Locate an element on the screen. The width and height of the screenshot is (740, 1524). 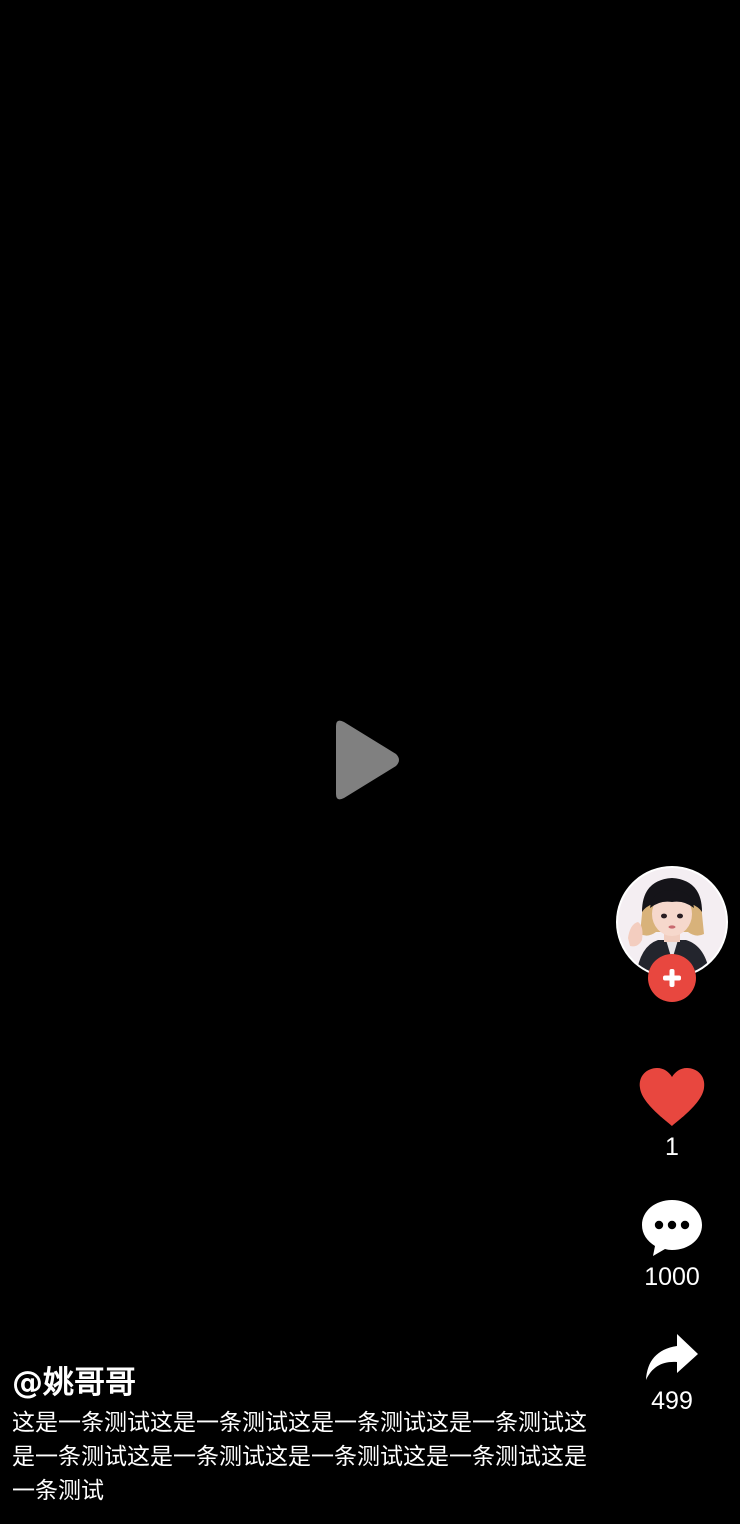
play-icon is located at coordinates (367, 760).